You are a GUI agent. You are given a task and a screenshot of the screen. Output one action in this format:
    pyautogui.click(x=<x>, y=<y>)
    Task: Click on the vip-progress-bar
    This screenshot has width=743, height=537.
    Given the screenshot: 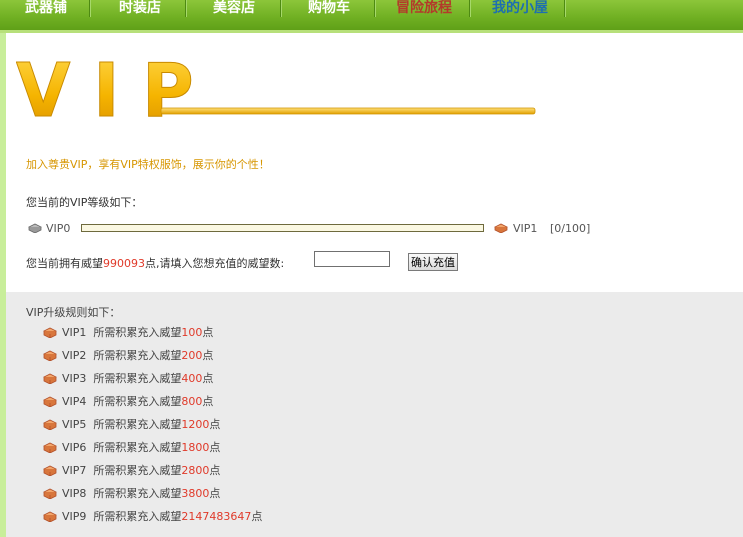 What is the action you would take?
    pyautogui.click(x=282, y=228)
    